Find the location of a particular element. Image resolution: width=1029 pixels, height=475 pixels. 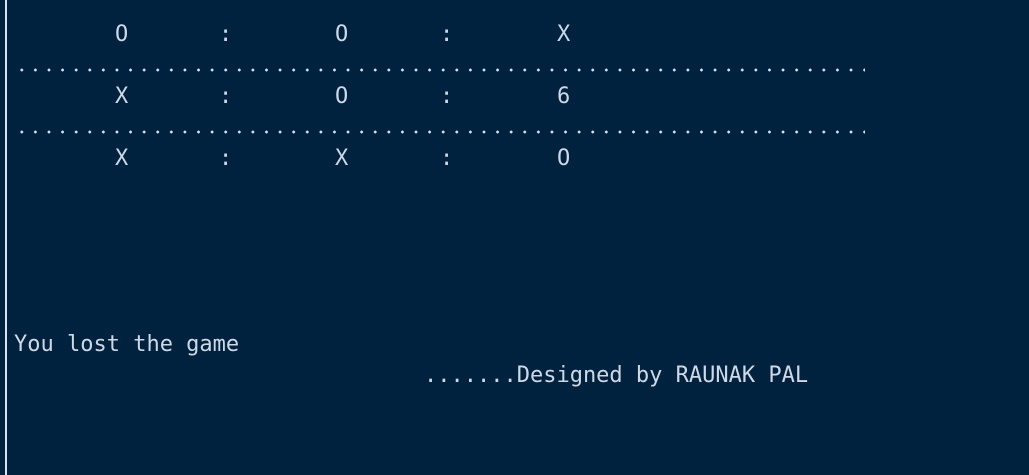

board-cell-r3c3: O is located at coordinates (564, 158).